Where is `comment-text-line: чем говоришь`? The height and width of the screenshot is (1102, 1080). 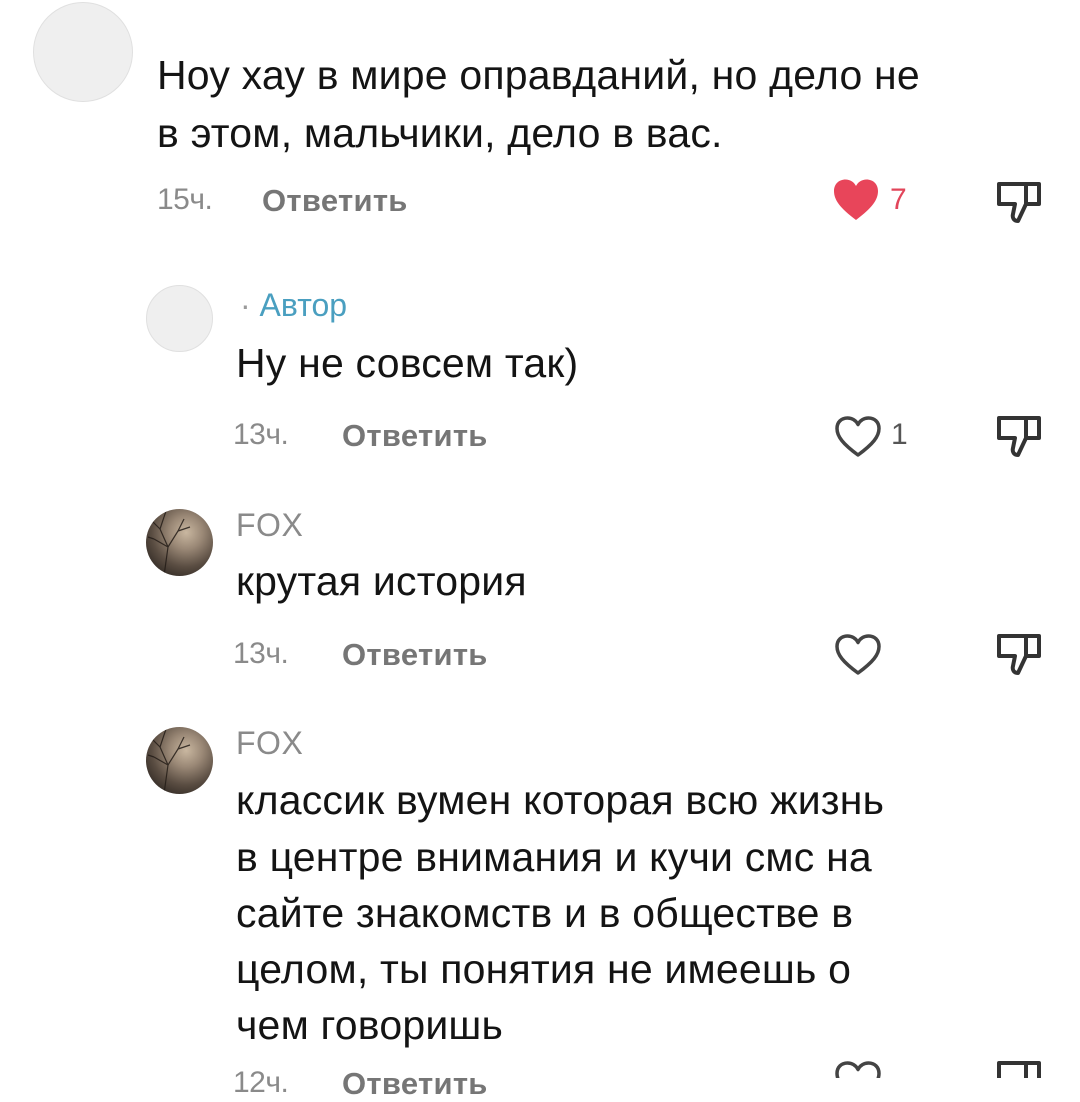
comment-text-line: чем говоришь is located at coordinates (370, 1025).